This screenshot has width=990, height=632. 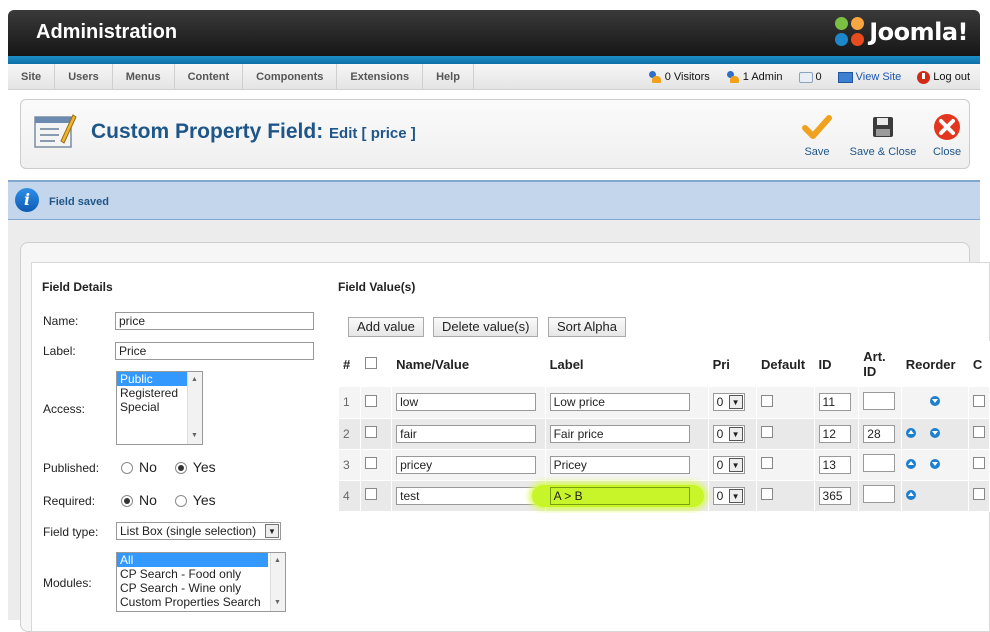 What do you see at coordinates (494, 200) in the screenshot?
I see `system-message: i Field saved` at bounding box center [494, 200].